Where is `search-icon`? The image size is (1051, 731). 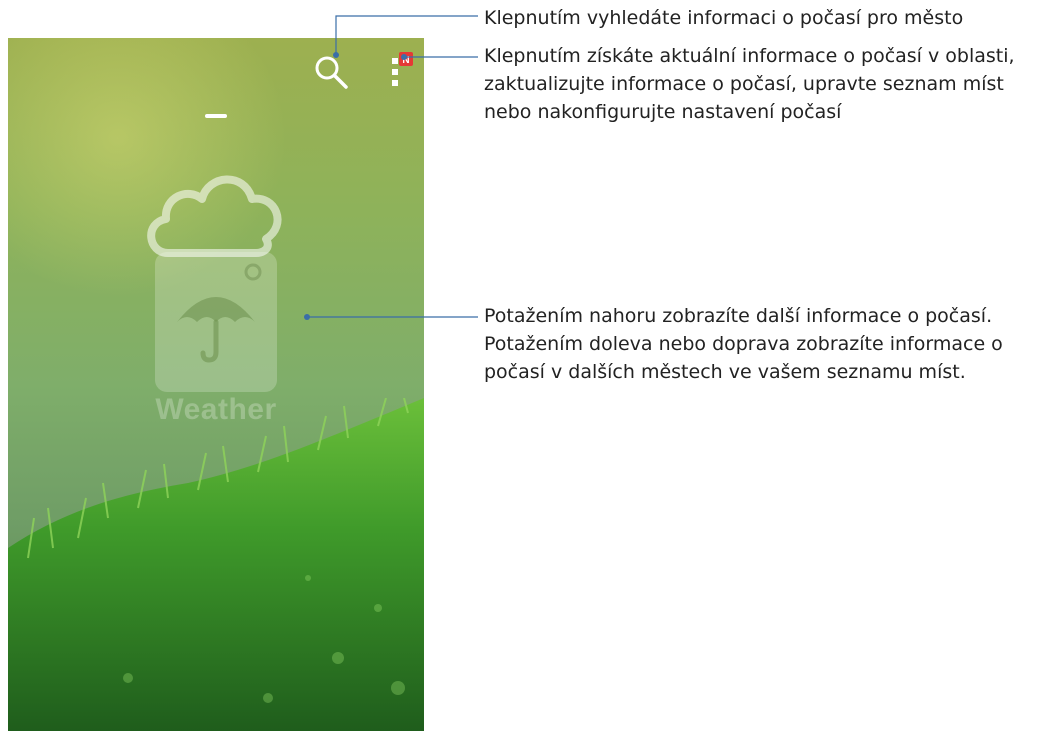
search-icon is located at coordinates (331, 72).